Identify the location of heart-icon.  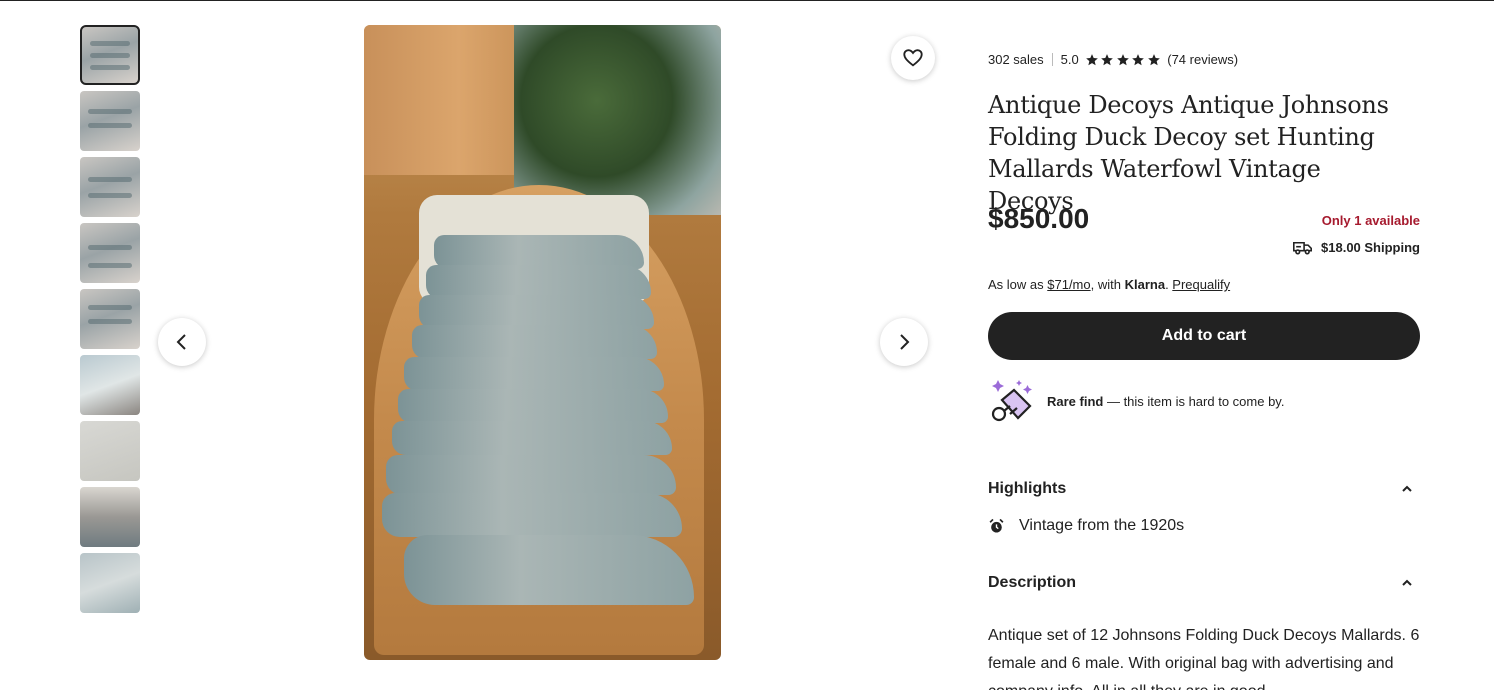
(913, 58).